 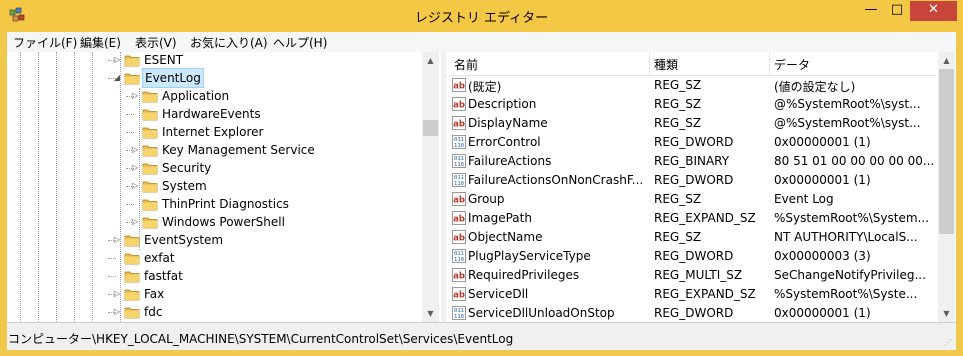 I want to click on tree-item-label: Fax, so click(x=154, y=294).